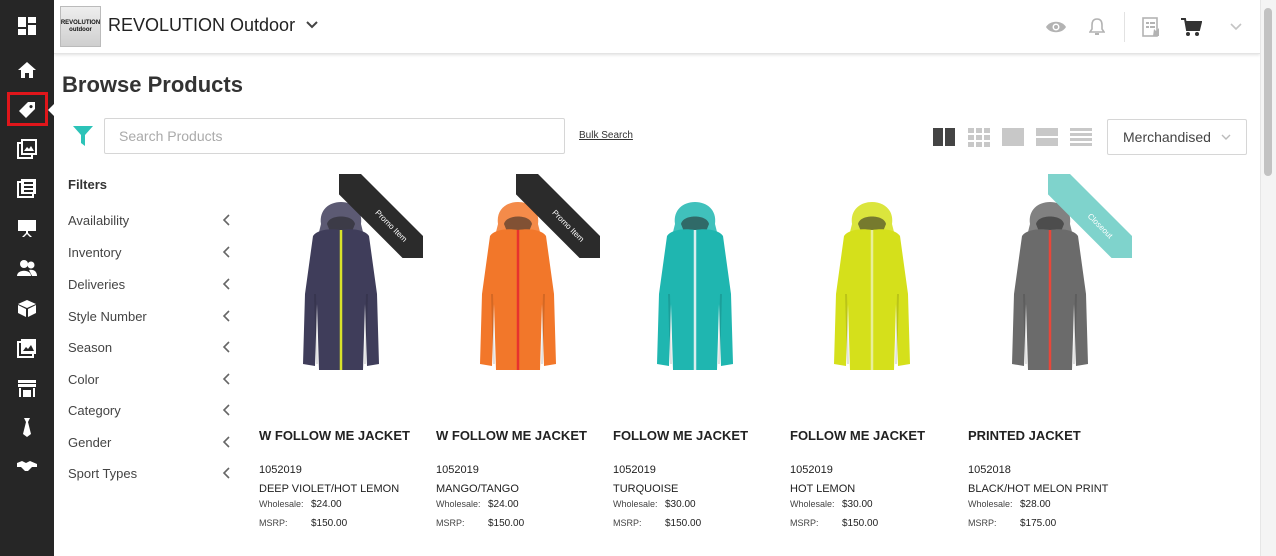 This screenshot has height=556, width=1276. What do you see at coordinates (27, 466) in the screenshot?
I see `handshake-icon` at bounding box center [27, 466].